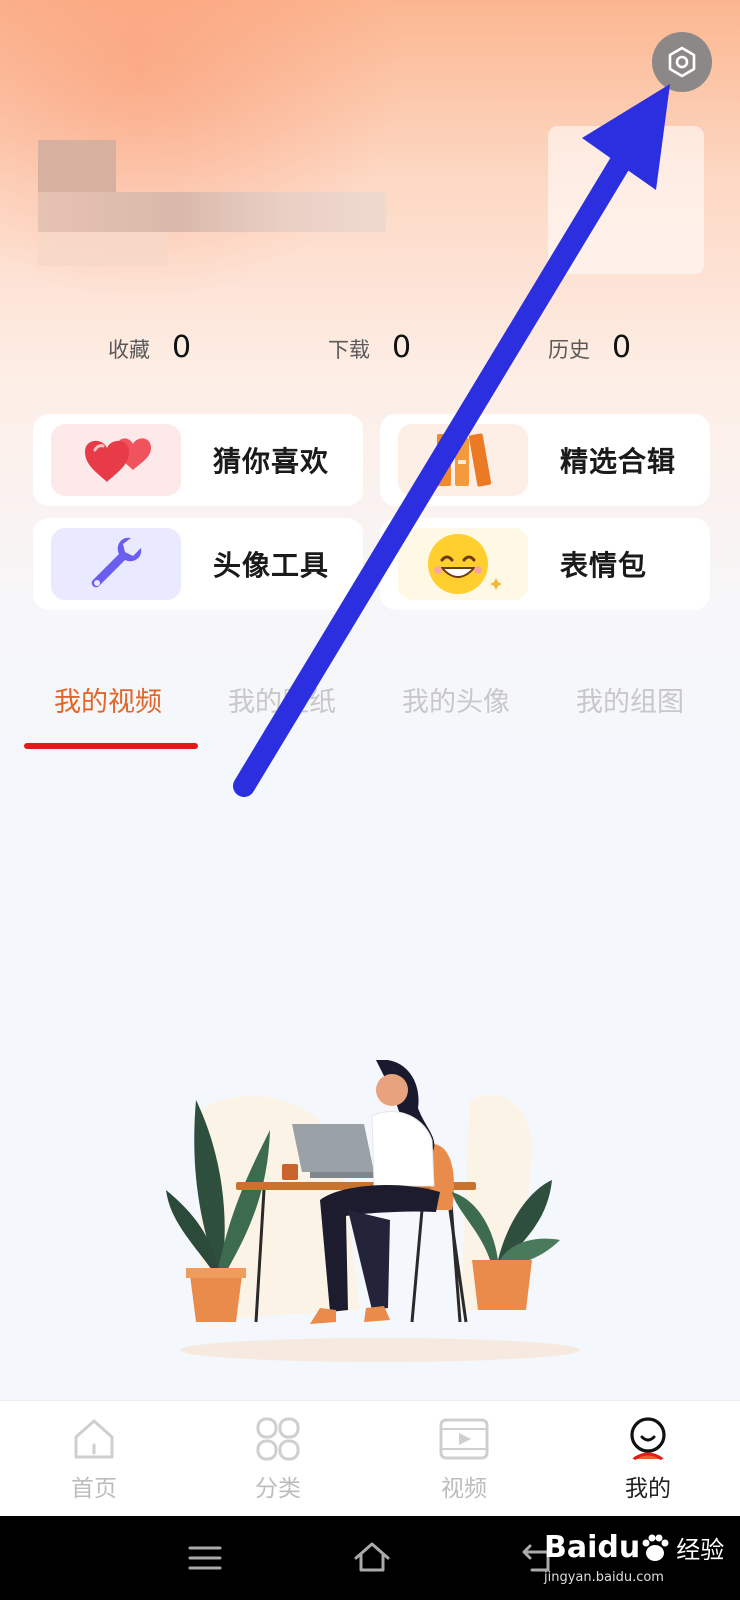 Image resolution: width=740 pixels, height=1600 pixels. What do you see at coordinates (604, 565) in the screenshot?
I see `card-label: 表情包` at bounding box center [604, 565].